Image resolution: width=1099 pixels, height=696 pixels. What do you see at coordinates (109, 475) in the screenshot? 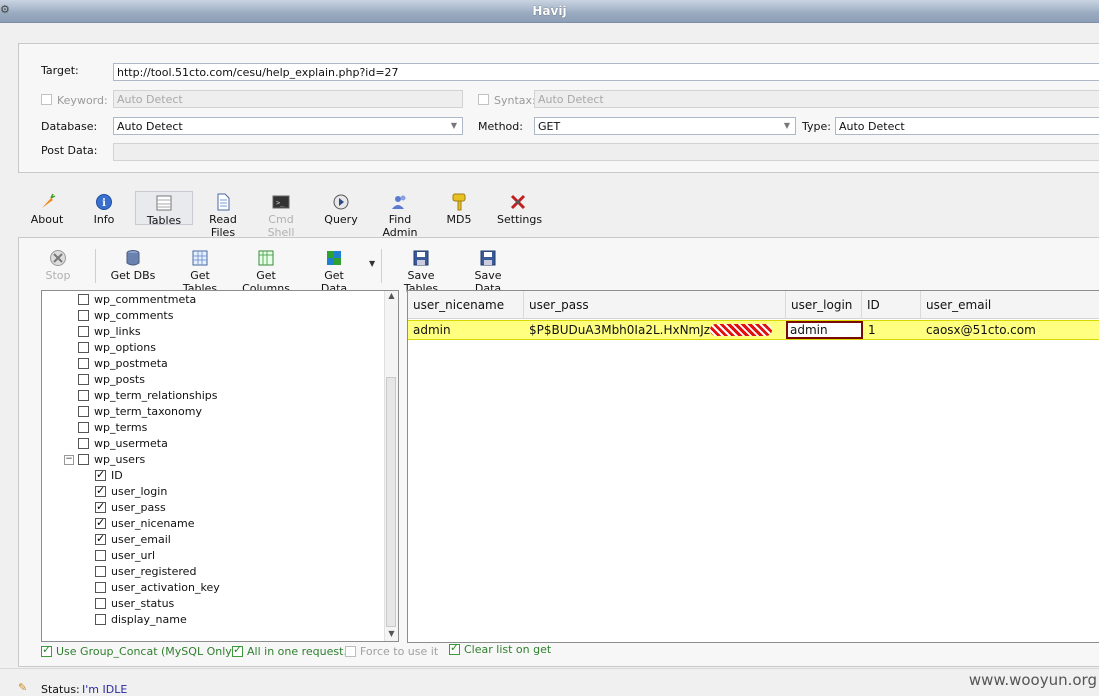
I see `tree-column-item: ID` at bounding box center [109, 475].